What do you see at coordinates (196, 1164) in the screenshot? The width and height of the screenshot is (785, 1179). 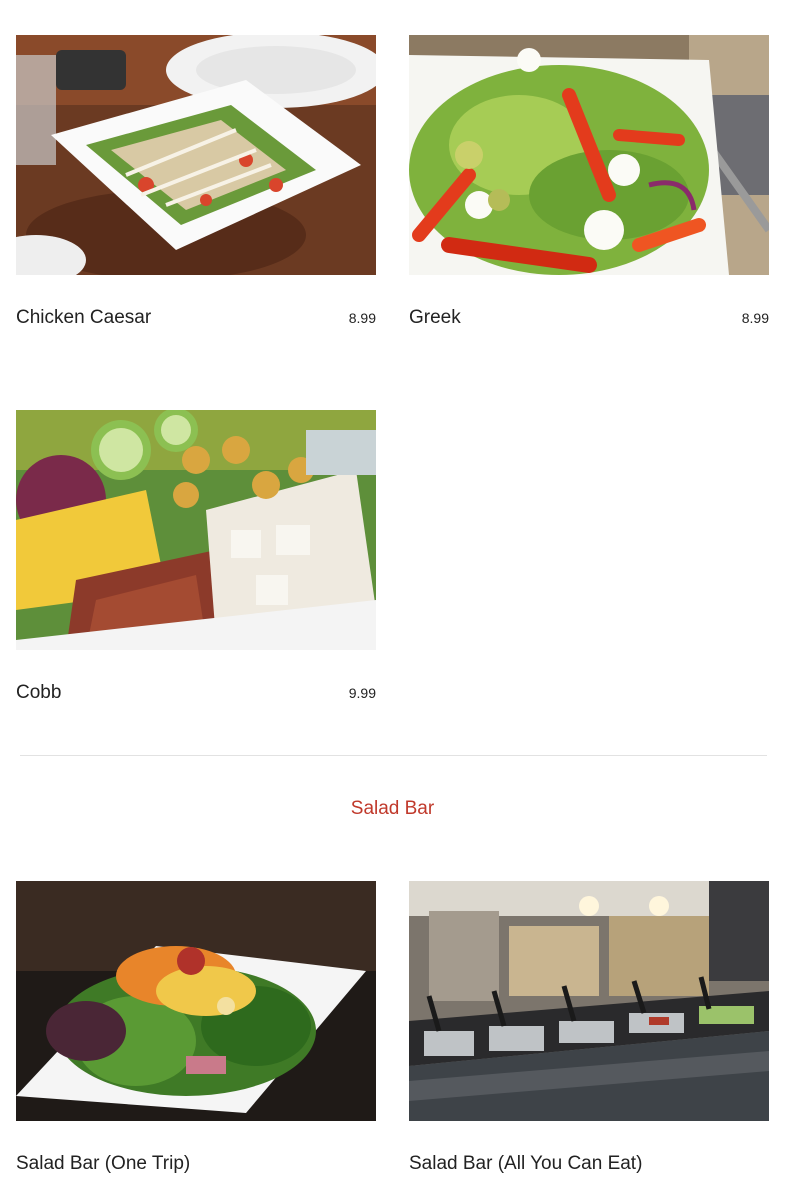 I see `menu-item-row: Salad Bar (One Trip)` at bounding box center [196, 1164].